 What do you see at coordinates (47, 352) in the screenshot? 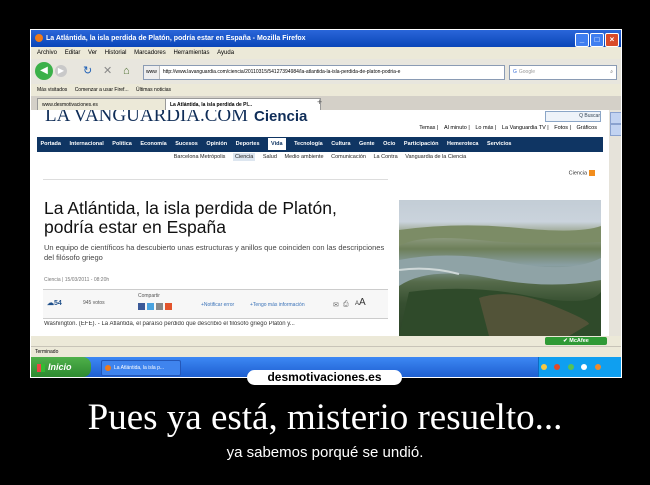
I see `status-text: Terminado` at bounding box center [47, 352].